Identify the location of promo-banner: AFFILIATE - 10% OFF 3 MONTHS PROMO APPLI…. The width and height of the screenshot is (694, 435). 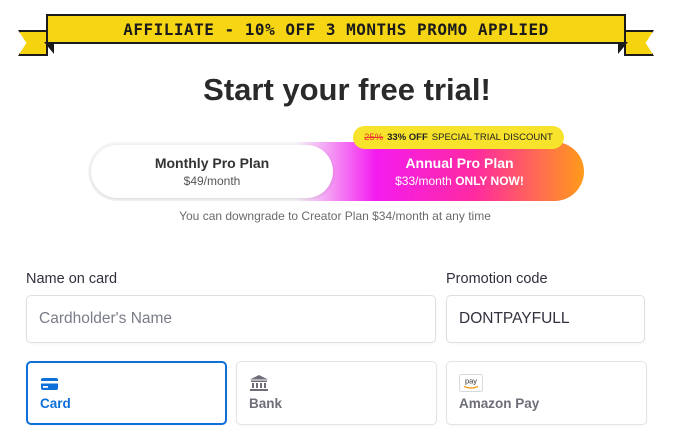
(336, 34).